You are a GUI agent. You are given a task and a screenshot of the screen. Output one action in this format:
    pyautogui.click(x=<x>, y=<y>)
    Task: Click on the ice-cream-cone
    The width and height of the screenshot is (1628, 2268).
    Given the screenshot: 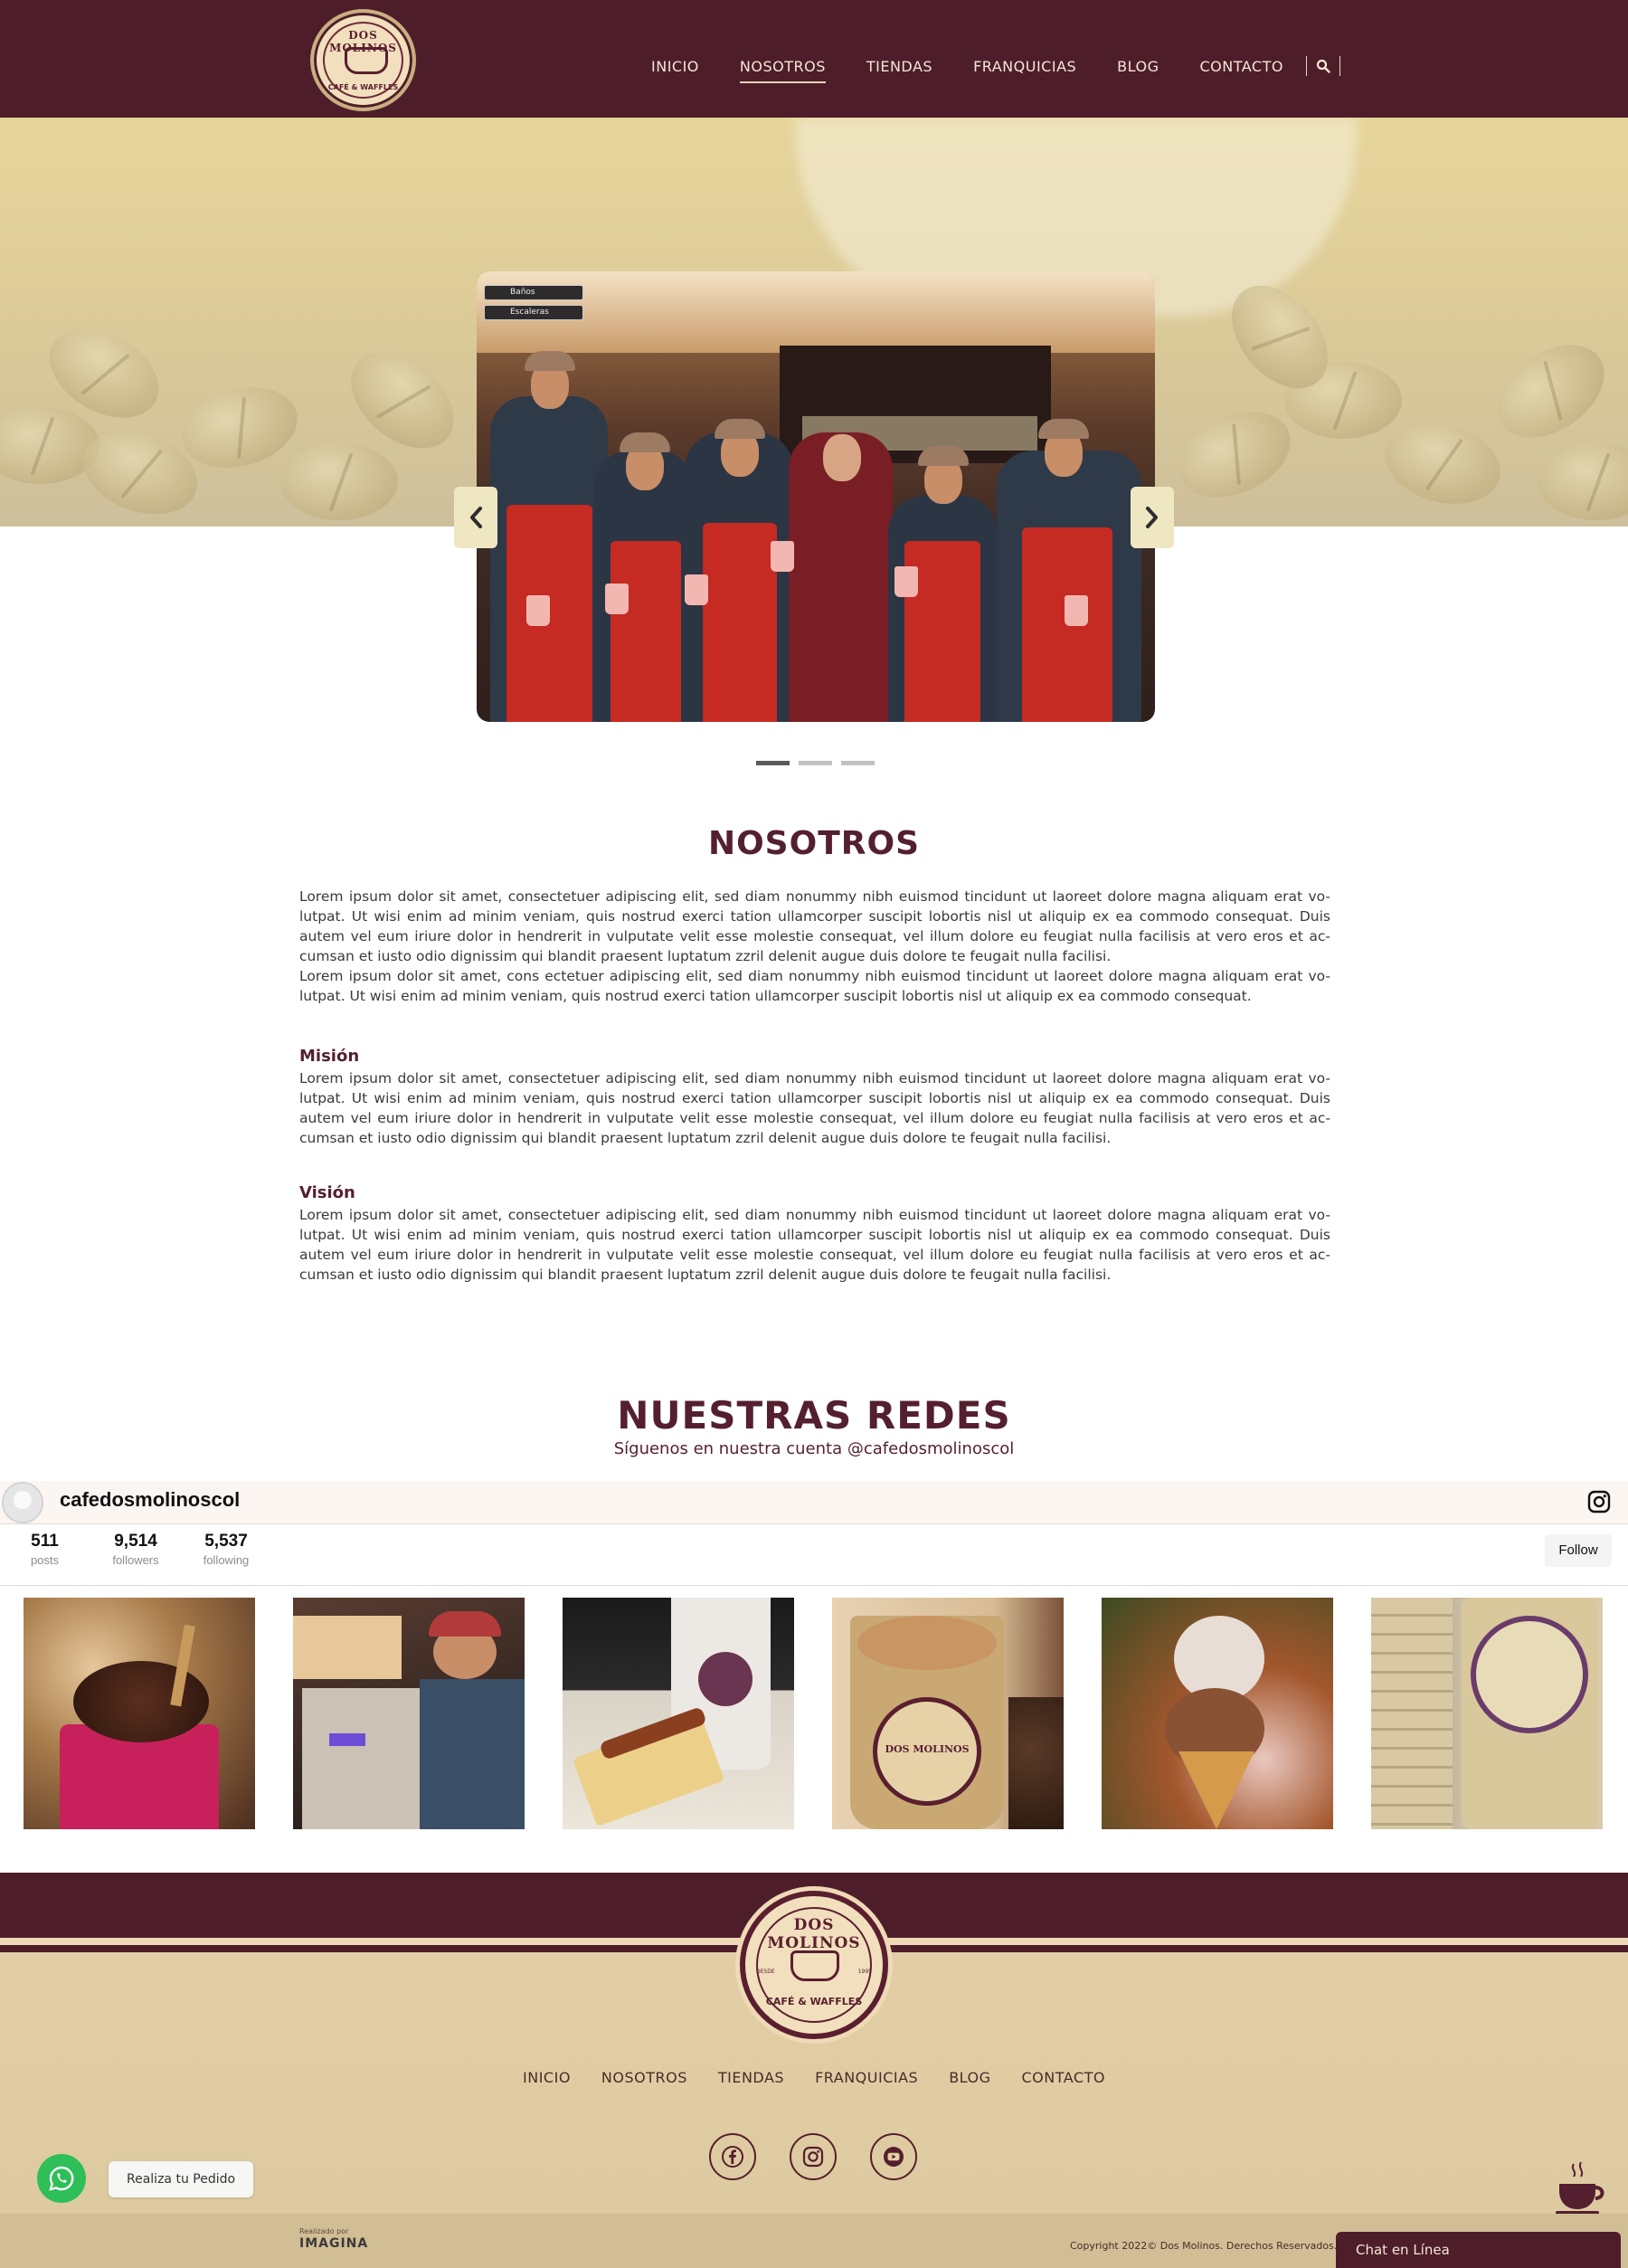 What is the action you would take?
    pyautogui.click(x=1216, y=1790)
    